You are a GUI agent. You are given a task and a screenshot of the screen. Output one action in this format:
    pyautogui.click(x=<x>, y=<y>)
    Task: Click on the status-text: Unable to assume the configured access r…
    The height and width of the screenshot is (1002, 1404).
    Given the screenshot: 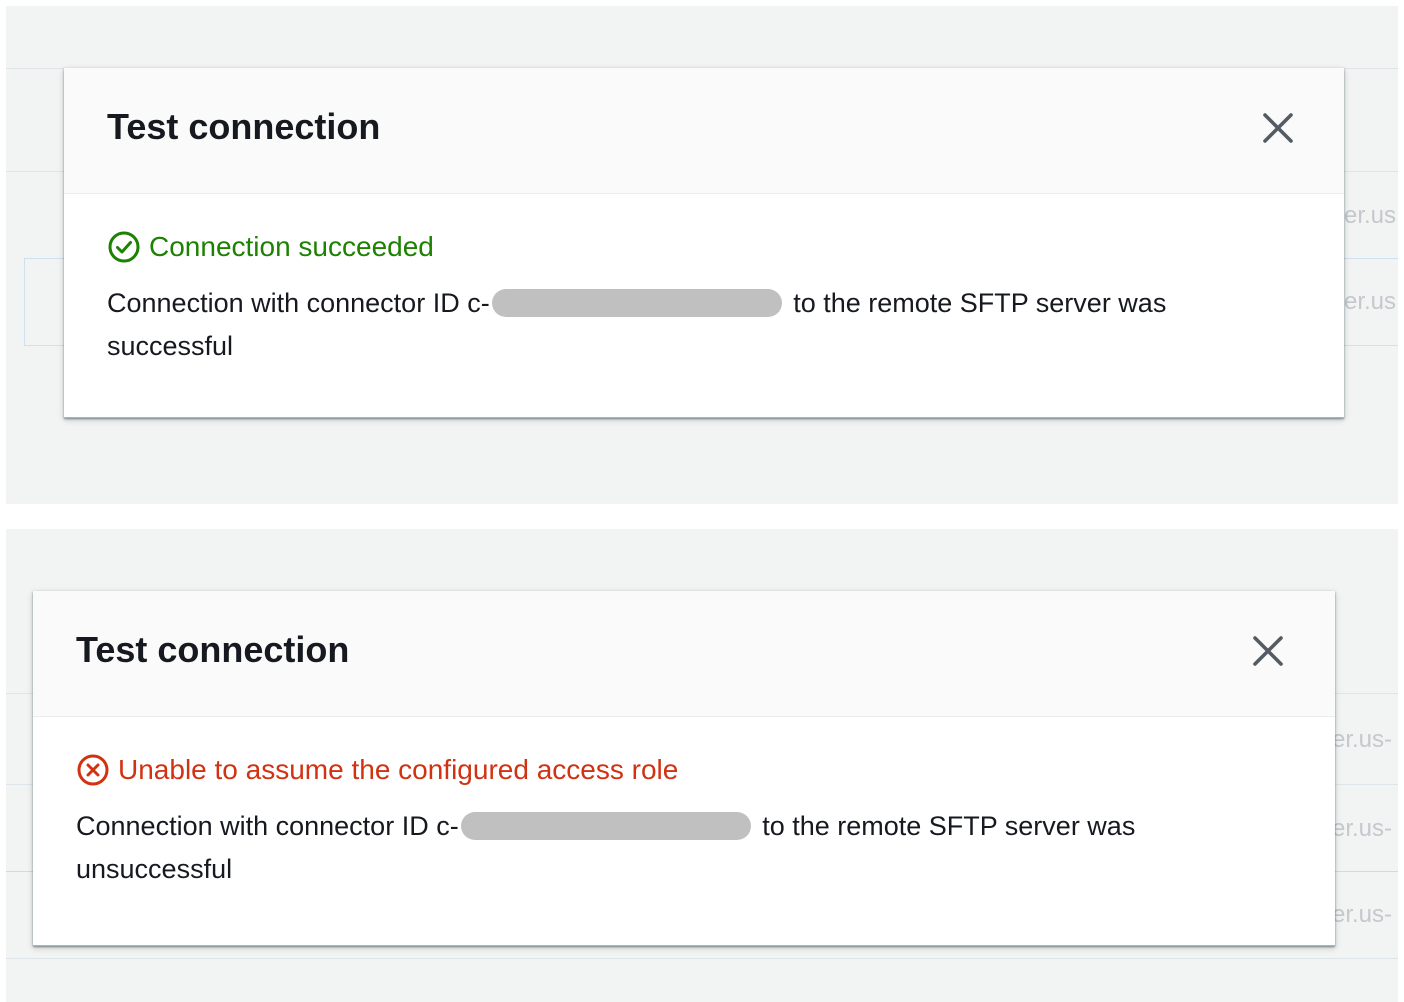 What is the action you would take?
    pyautogui.click(x=398, y=769)
    